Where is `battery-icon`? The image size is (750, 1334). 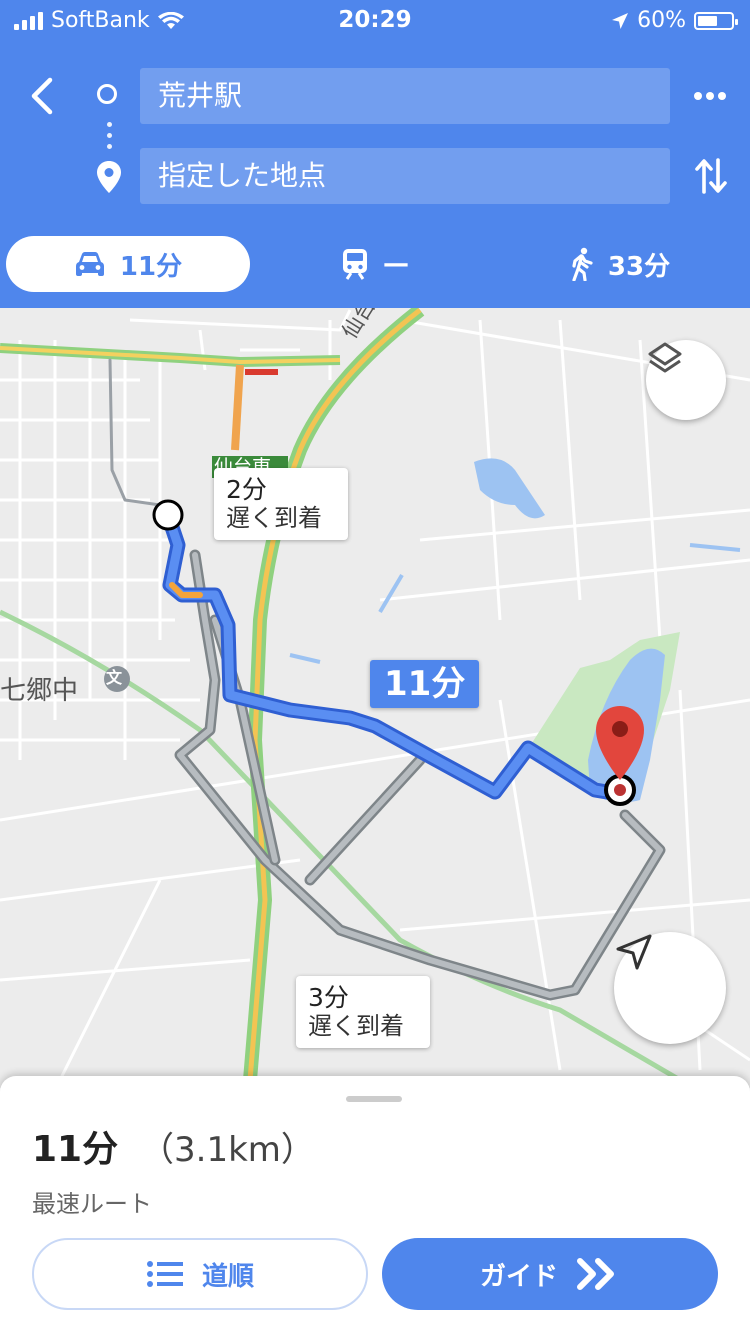
battery-icon is located at coordinates (716, 20).